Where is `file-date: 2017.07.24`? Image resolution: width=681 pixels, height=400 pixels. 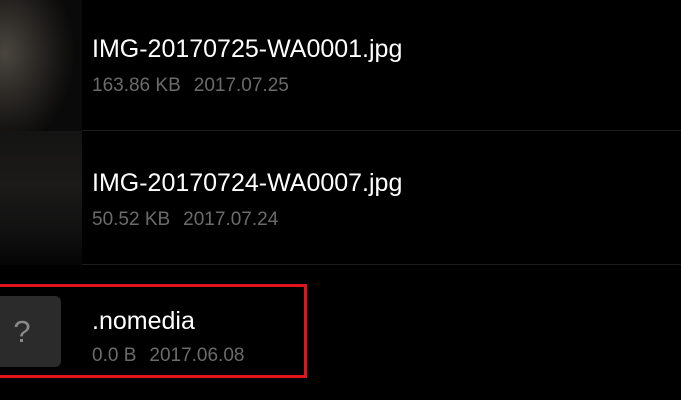
file-date: 2017.07.24 is located at coordinates (231, 219).